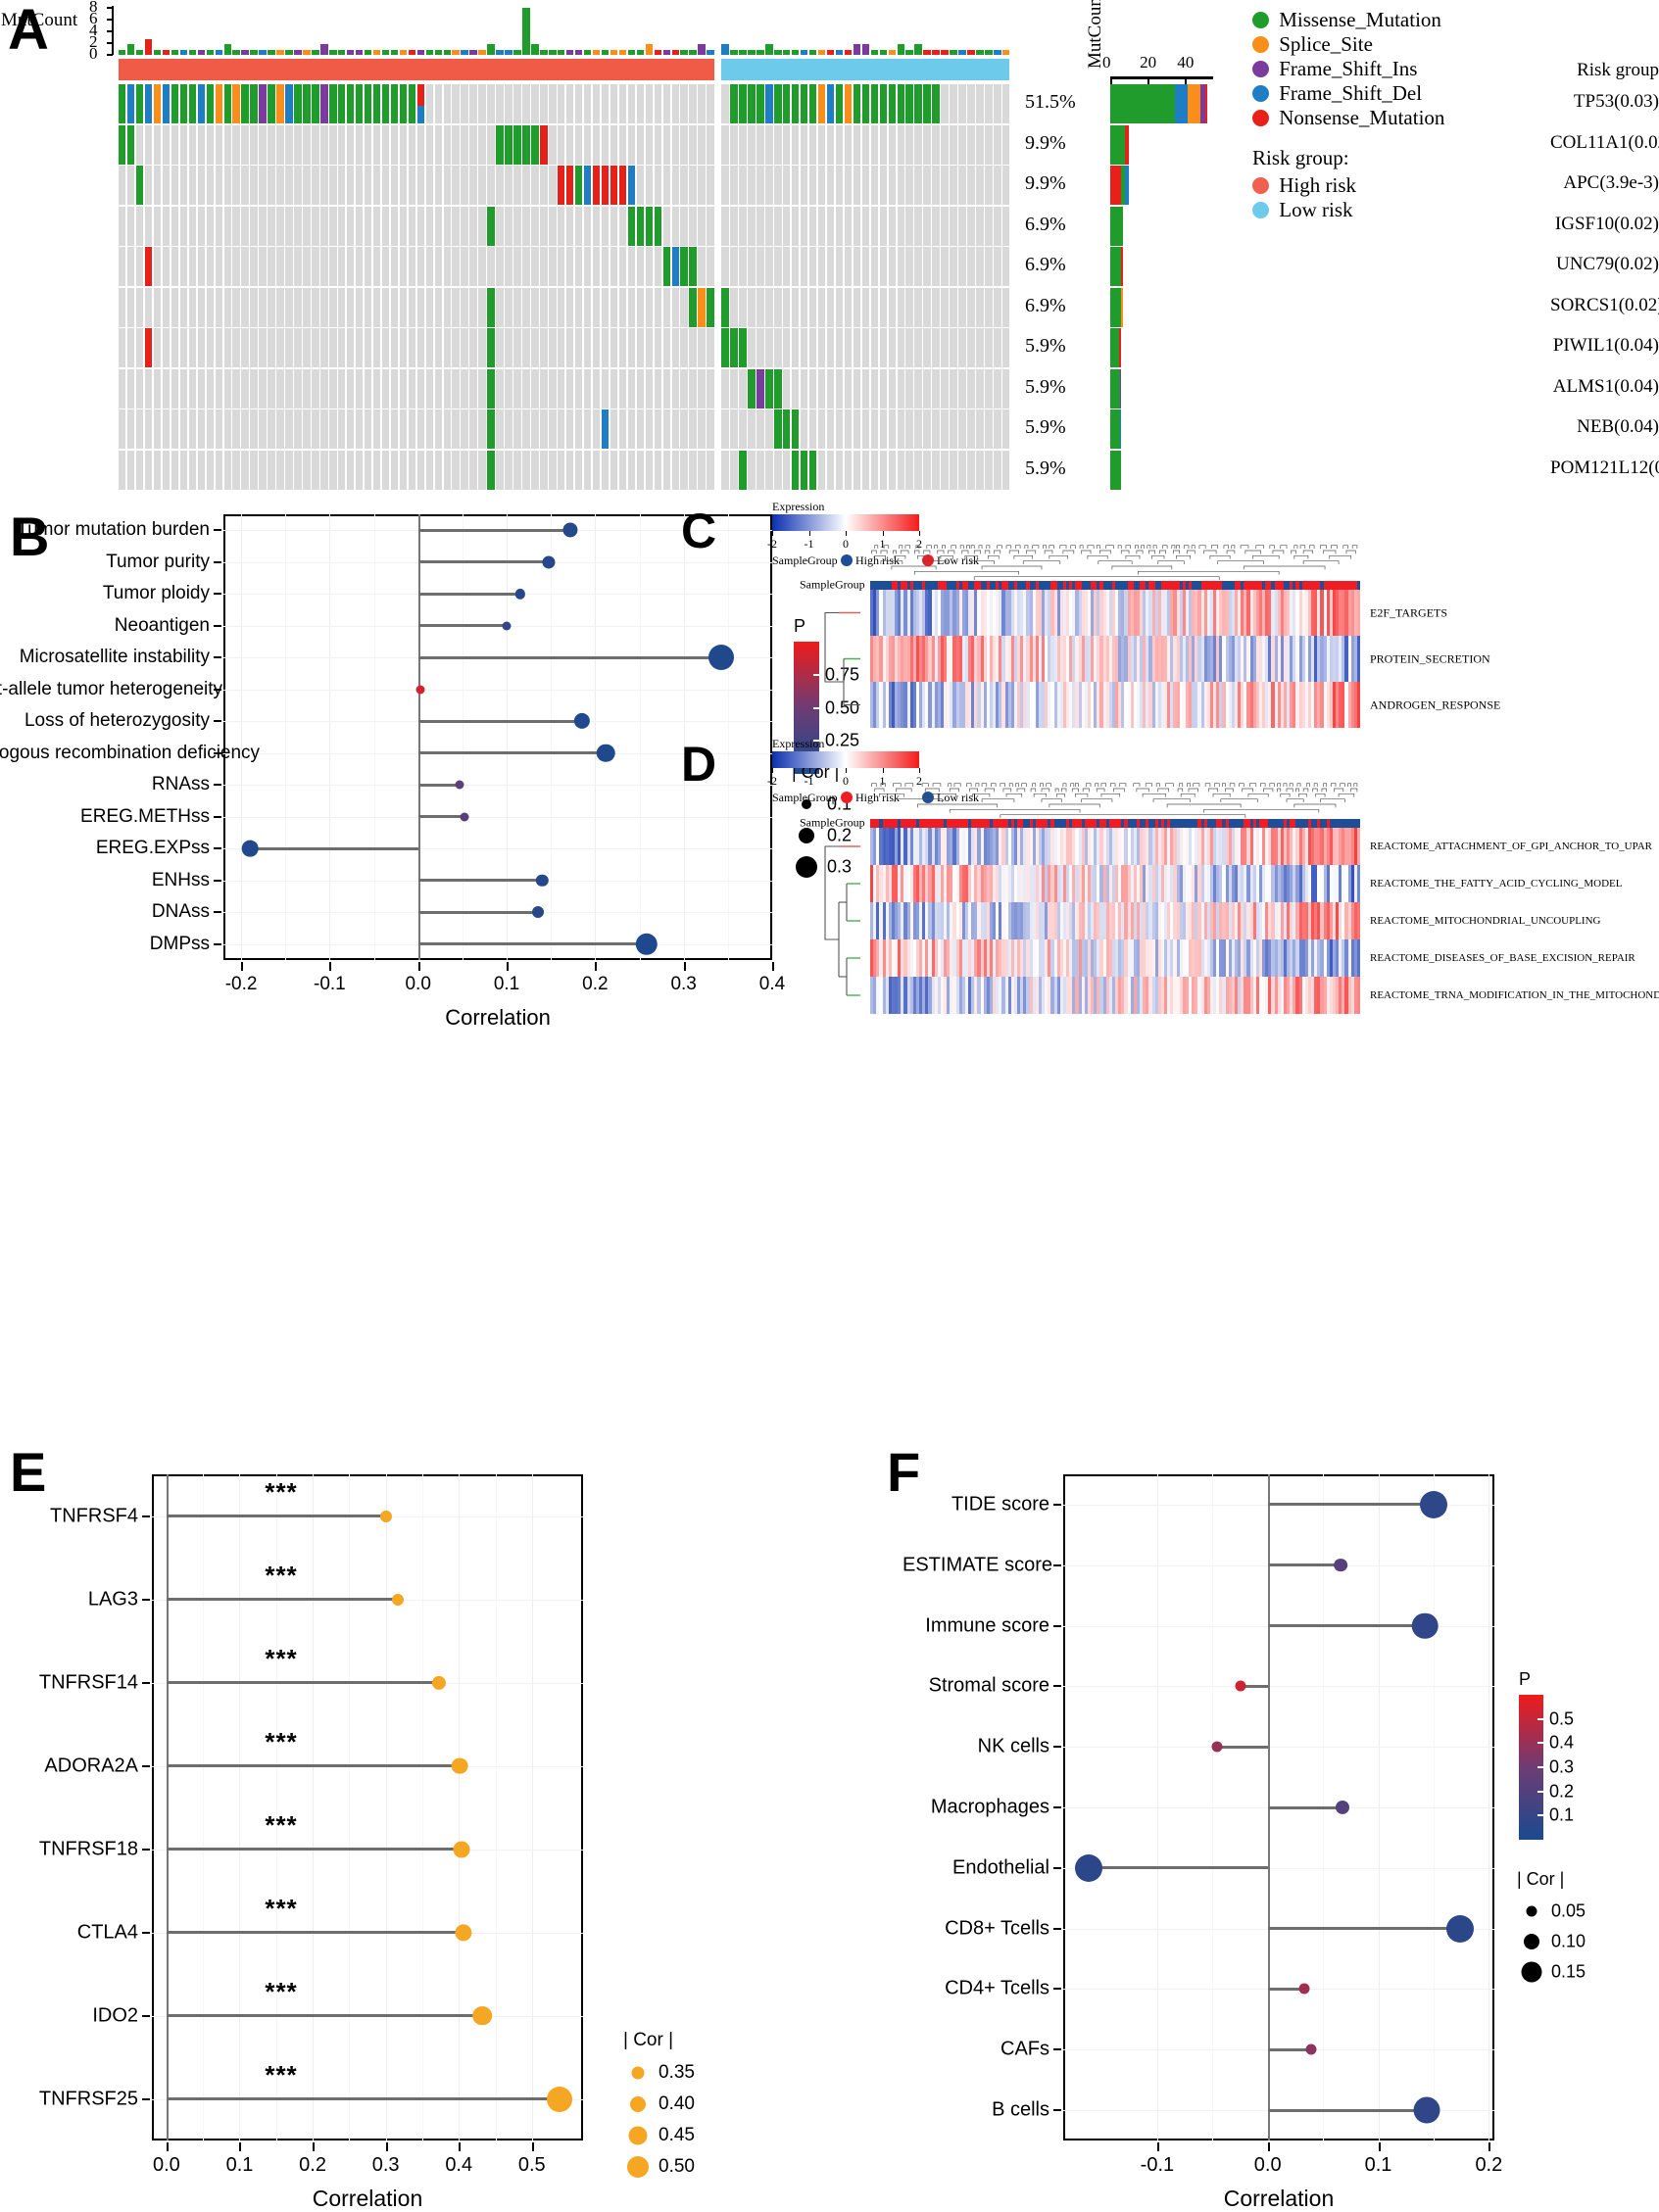 The width and height of the screenshot is (1659, 2212). I want to click on cor-legend-label: 0.35, so click(677, 2072).